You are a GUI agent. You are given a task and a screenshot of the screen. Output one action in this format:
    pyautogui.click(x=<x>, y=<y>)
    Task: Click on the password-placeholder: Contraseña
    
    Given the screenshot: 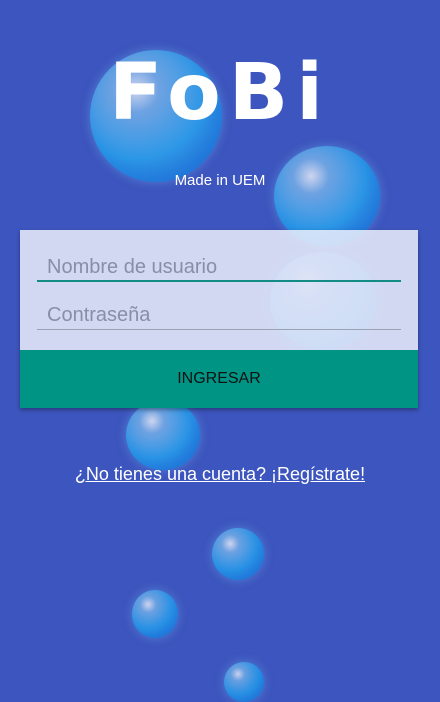 What is the action you would take?
    pyautogui.click(x=99, y=315)
    